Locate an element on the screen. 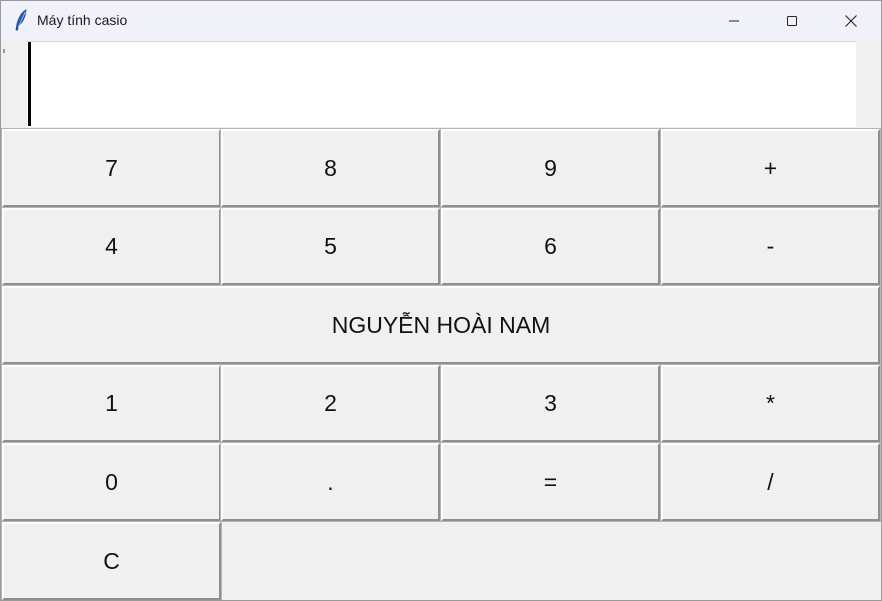 This screenshot has height=601, width=882. key-minus: - is located at coordinates (770, 246).